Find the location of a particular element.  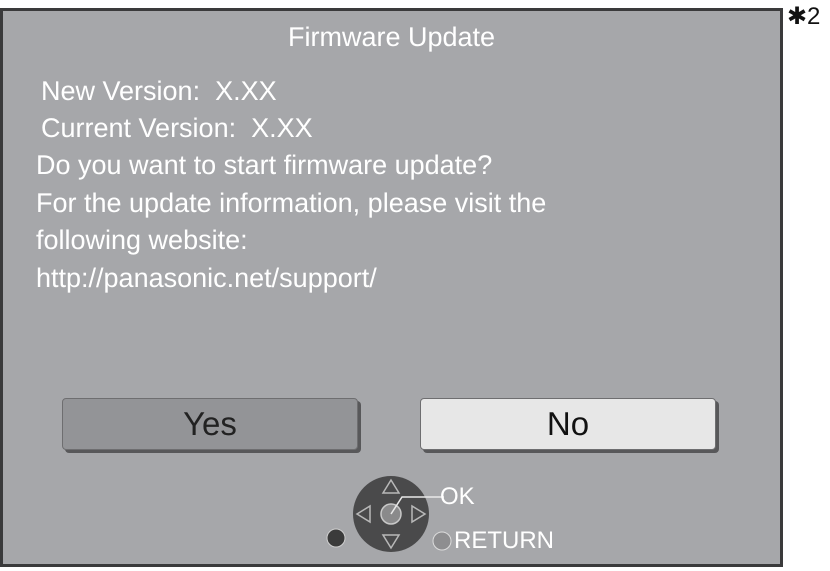

footnote-mark: ✱2 is located at coordinates (803, 16).